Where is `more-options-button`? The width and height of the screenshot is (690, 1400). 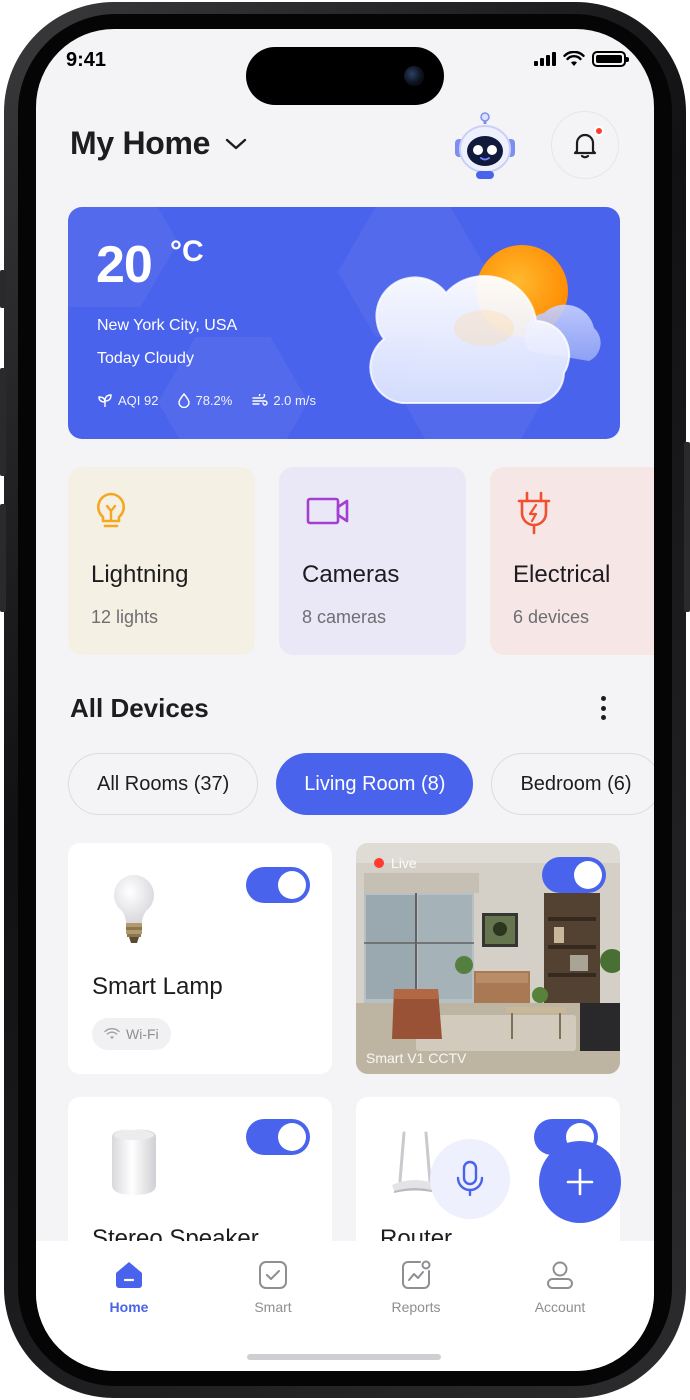 more-options-button is located at coordinates (603, 708).